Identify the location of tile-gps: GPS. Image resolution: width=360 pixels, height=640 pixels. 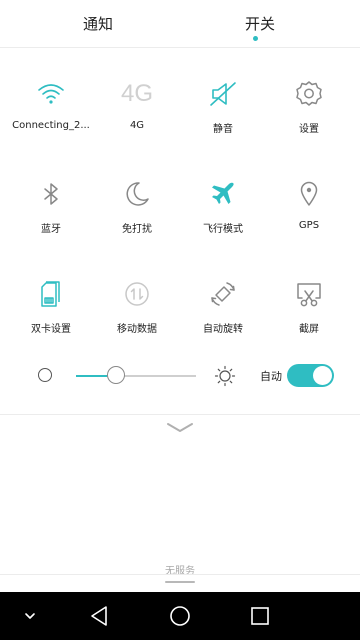
(309, 218).